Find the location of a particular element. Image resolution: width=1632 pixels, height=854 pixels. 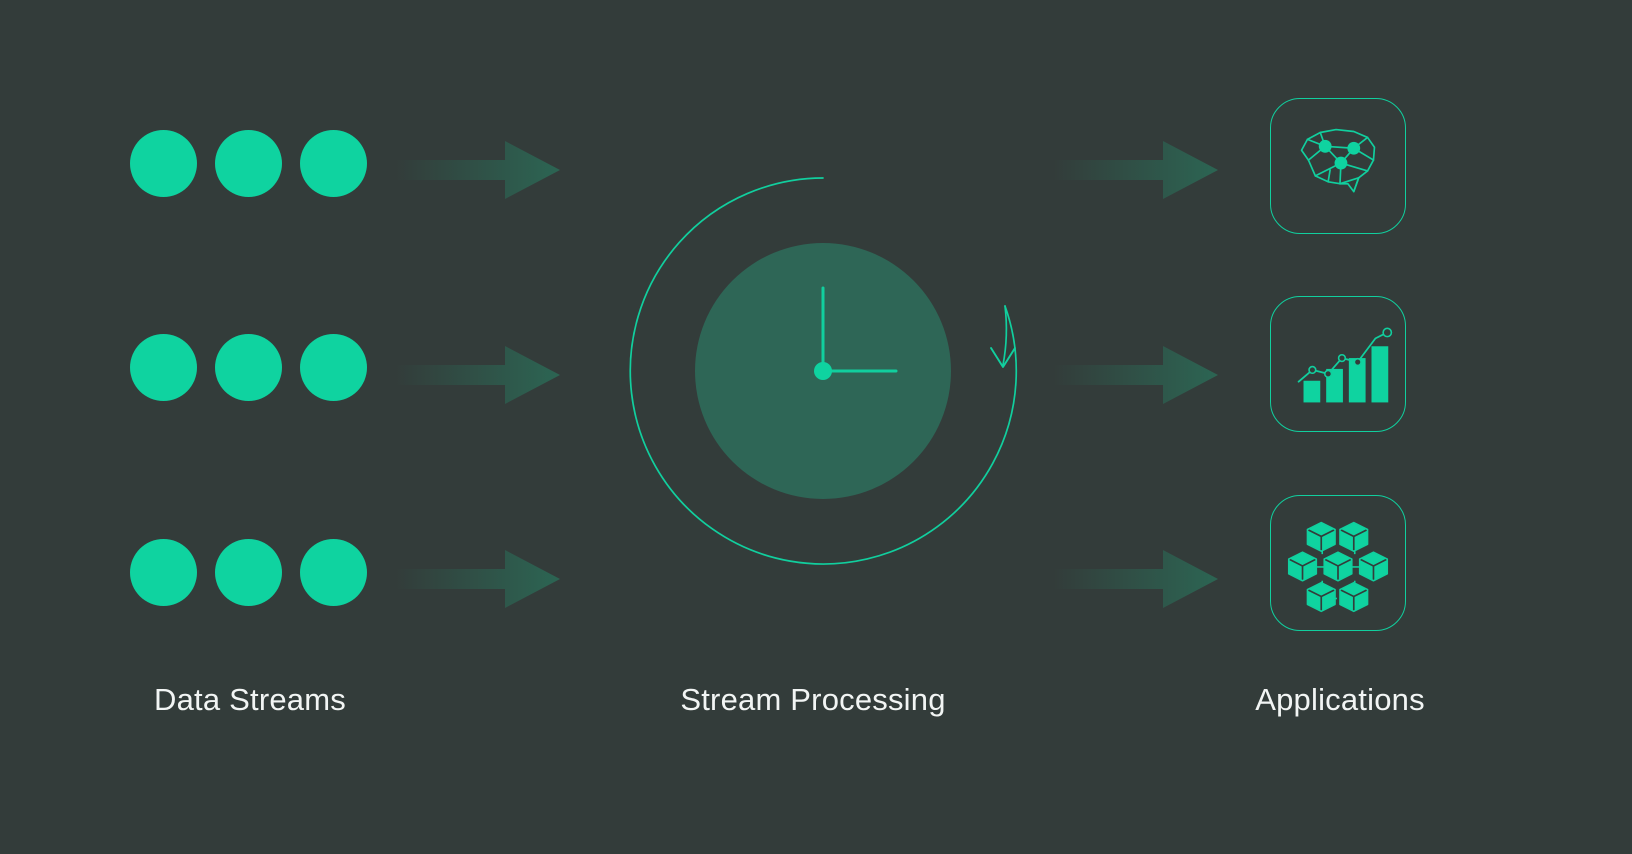

app-tile-analytics is located at coordinates (1338, 364).